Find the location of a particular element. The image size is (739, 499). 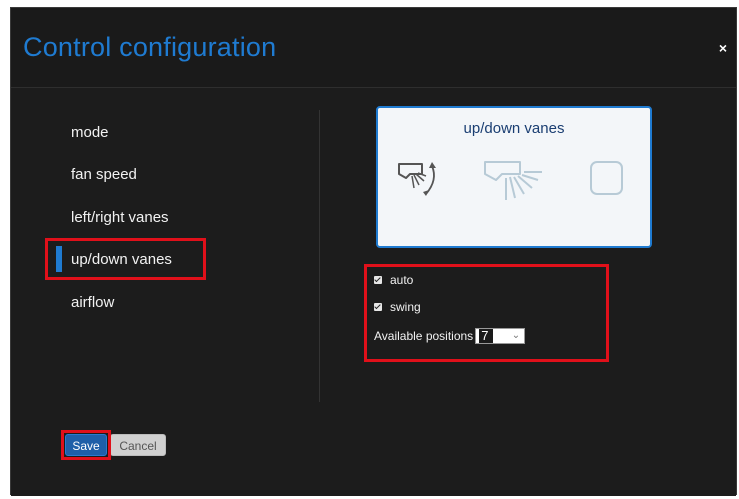

nav-item-label: airflow is located at coordinates (93, 302).